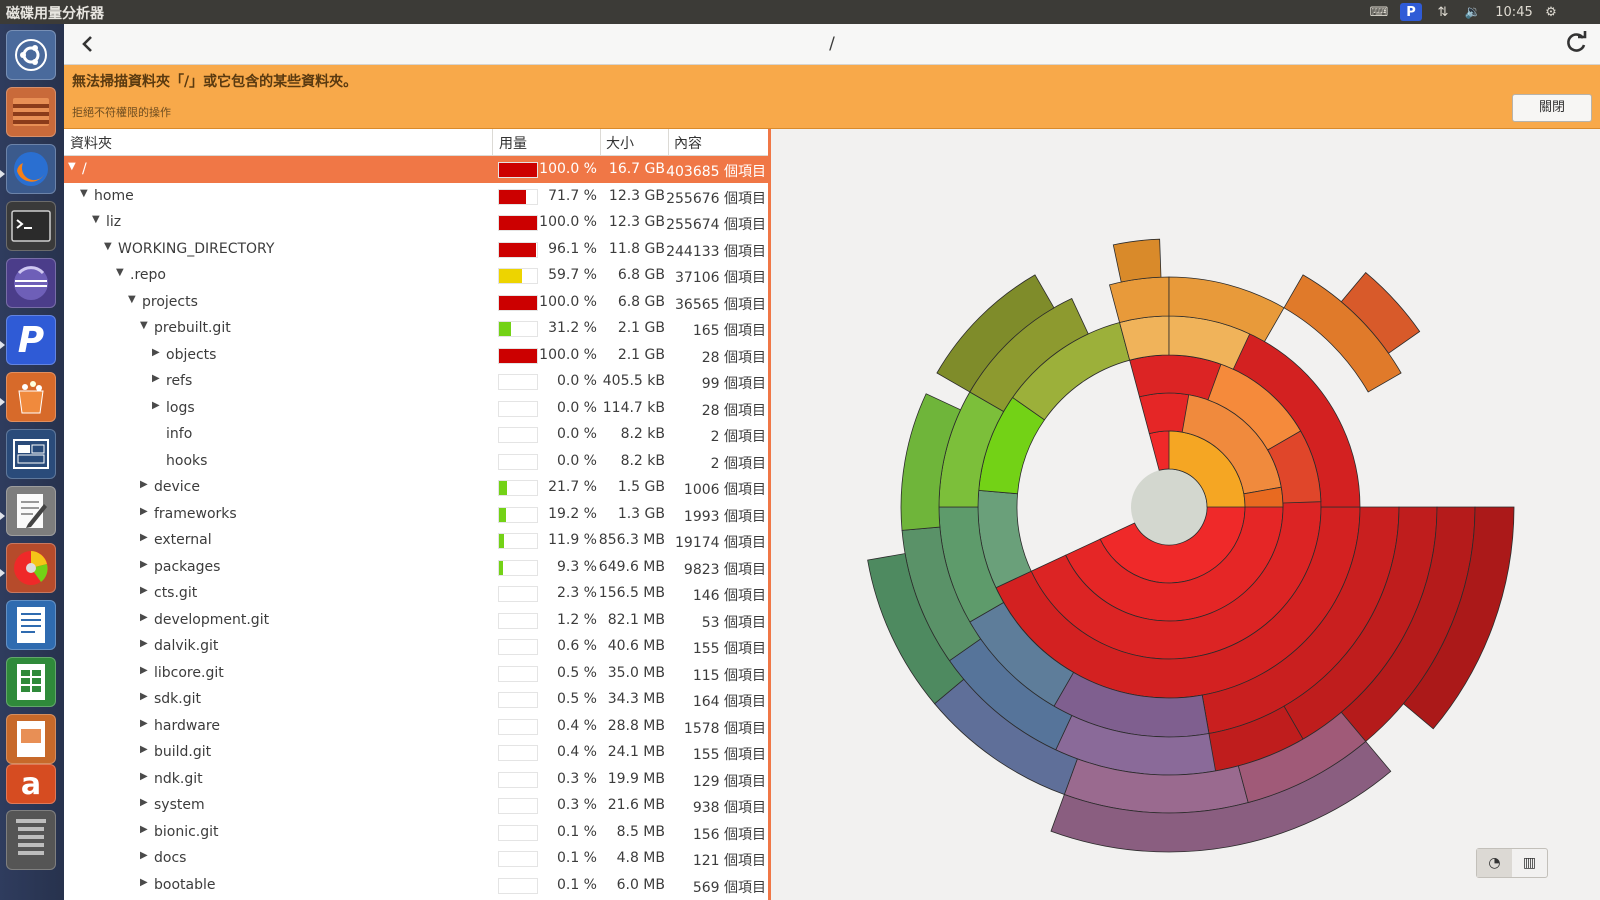 The height and width of the screenshot is (900, 1600). I want to click on calc-icon, so click(31, 682).